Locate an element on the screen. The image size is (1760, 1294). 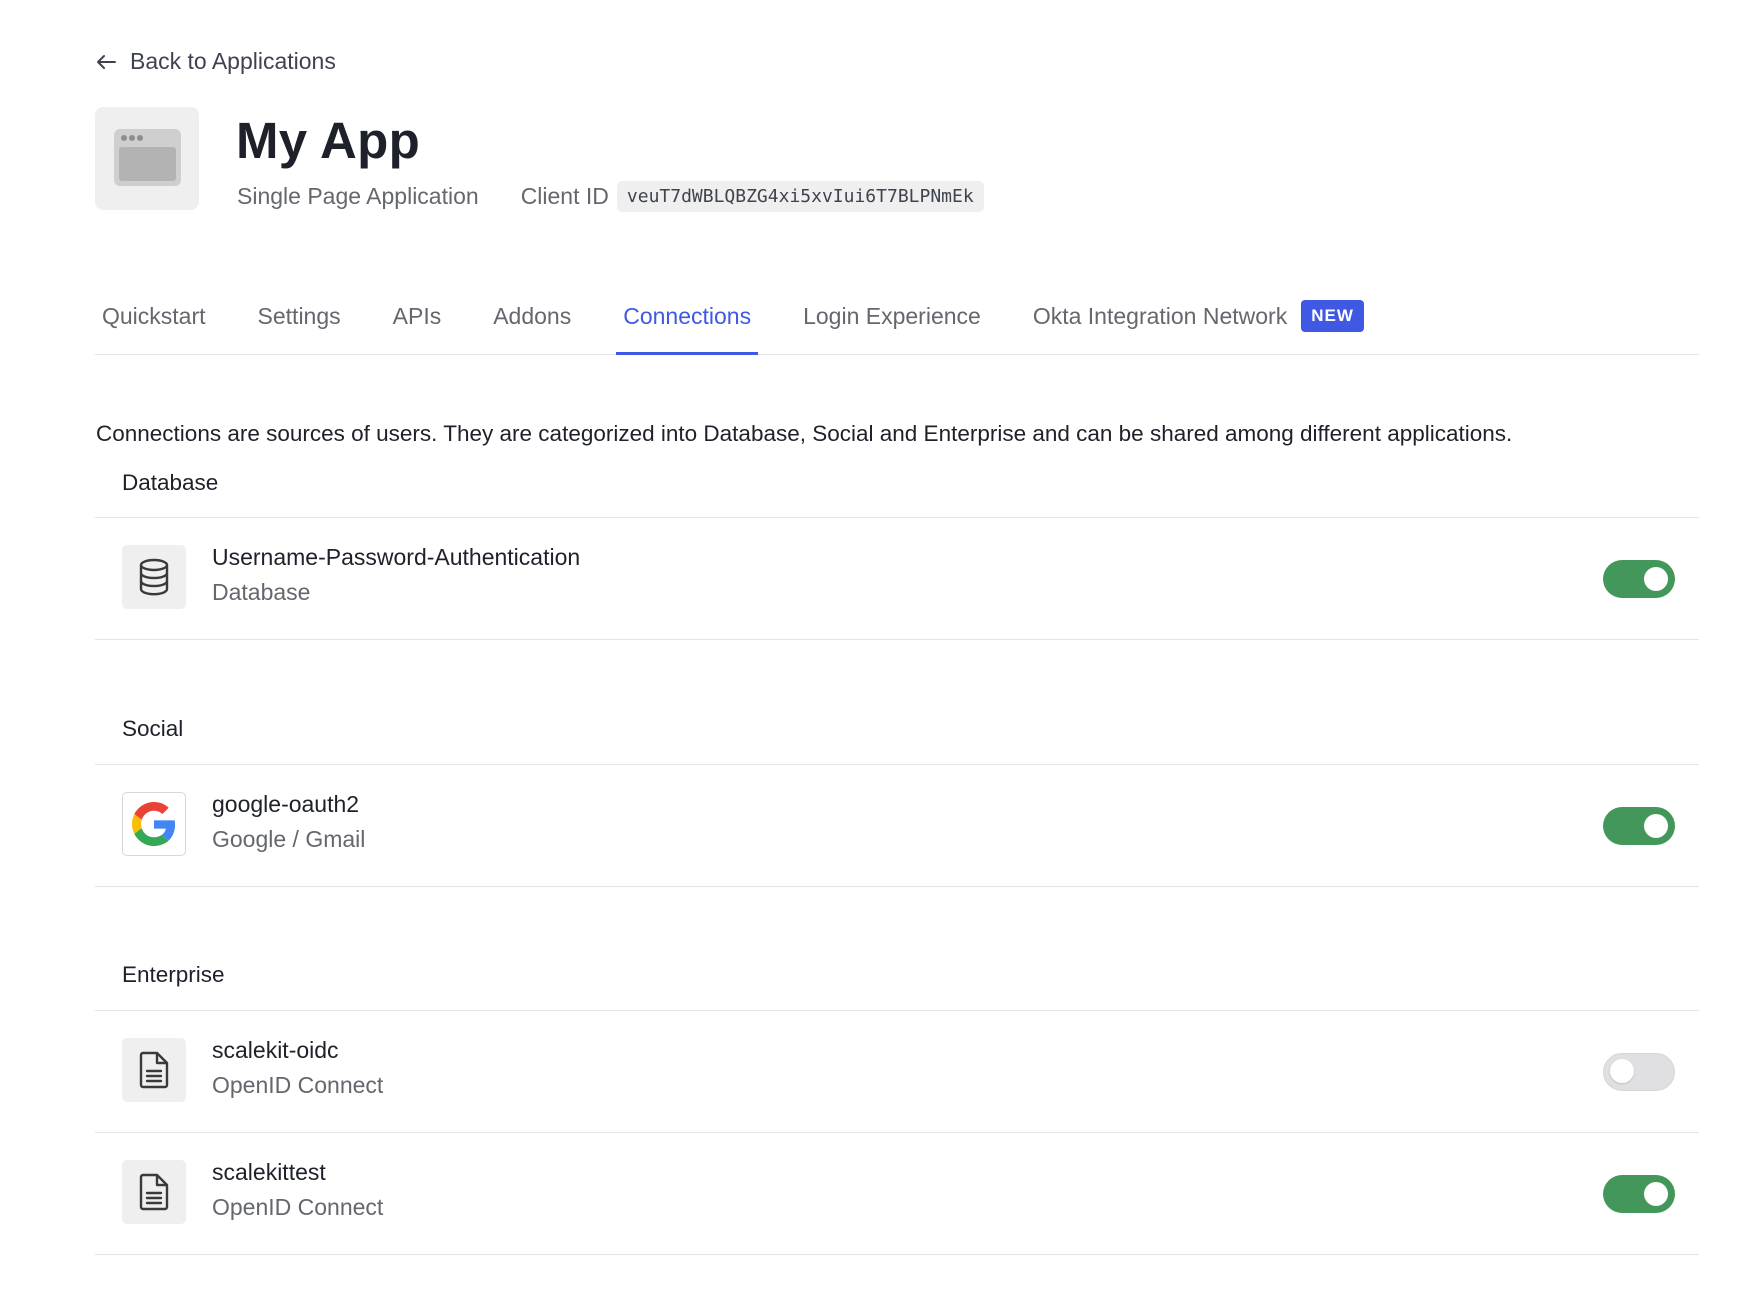
tab-login-experience: Login Experience is located at coordinates (892, 323).